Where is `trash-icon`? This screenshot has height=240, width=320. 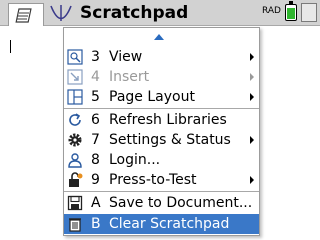 trash-icon is located at coordinates (75, 225).